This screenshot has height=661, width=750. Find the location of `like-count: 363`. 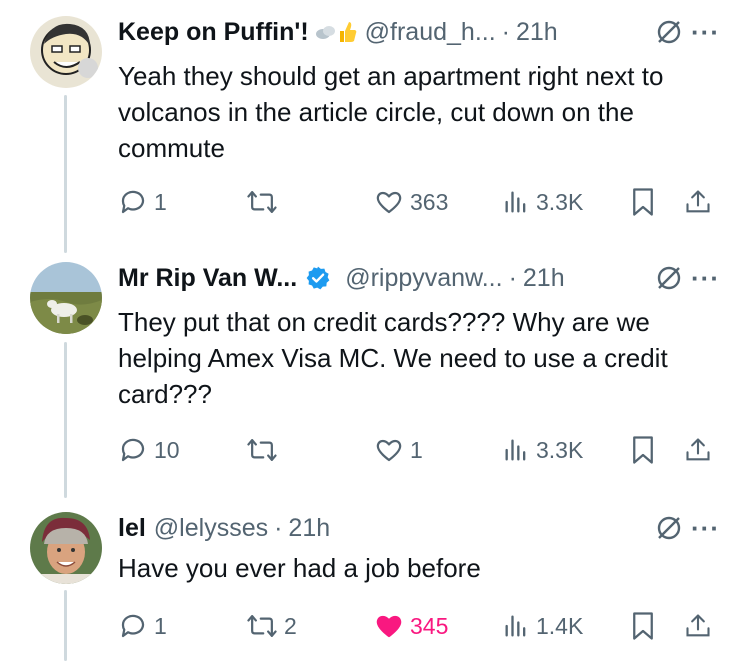

like-count: 363 is located at coordinates (429, 201).